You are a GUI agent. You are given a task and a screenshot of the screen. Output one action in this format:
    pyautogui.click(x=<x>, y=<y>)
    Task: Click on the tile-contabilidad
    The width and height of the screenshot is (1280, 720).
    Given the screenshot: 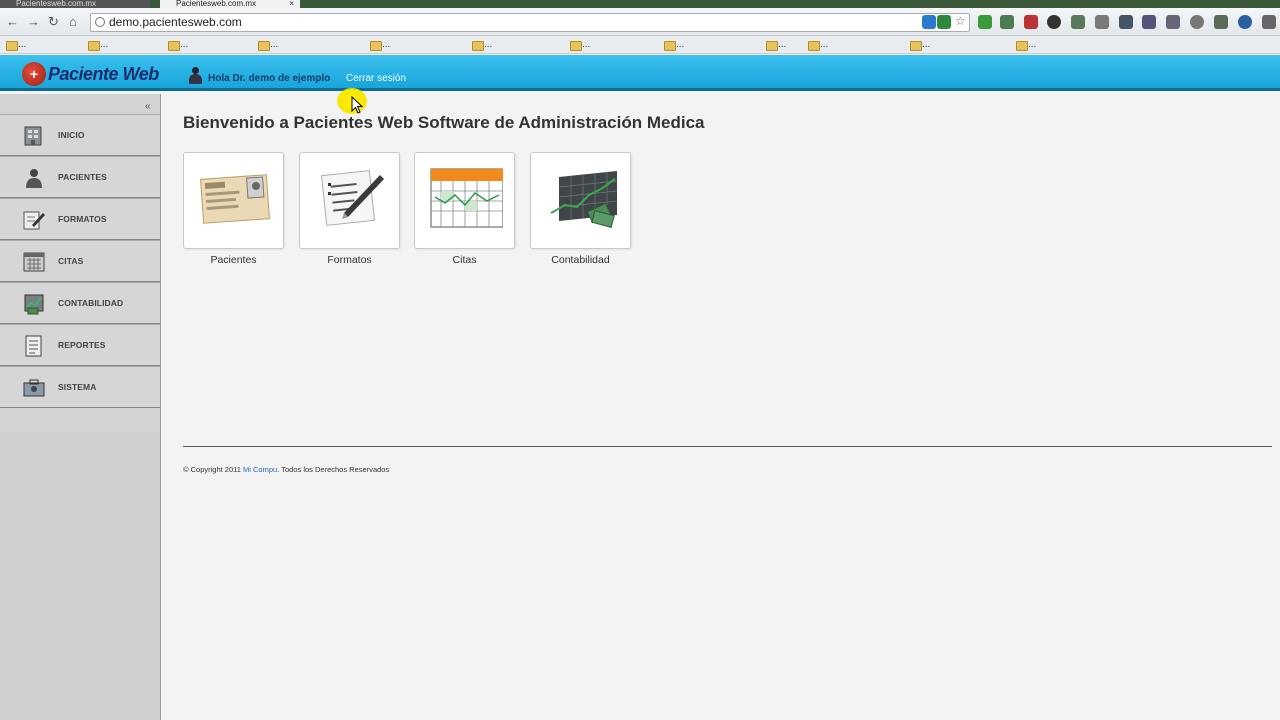 What is the action you would take?
    pyautogui.click(x=580, y=200)
    